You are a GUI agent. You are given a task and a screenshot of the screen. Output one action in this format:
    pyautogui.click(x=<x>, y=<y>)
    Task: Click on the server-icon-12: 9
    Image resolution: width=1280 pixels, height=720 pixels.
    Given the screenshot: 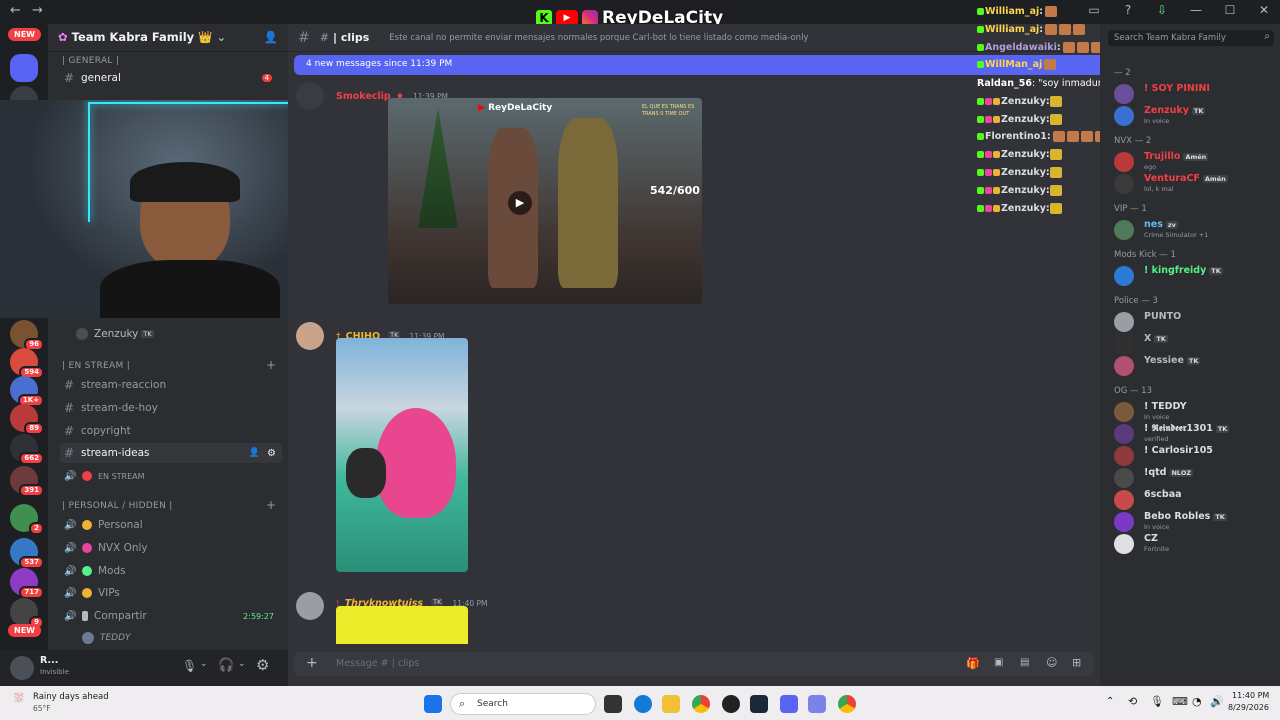 What is the action you would take?
    pyautogui.click(x=27, y=613)
    